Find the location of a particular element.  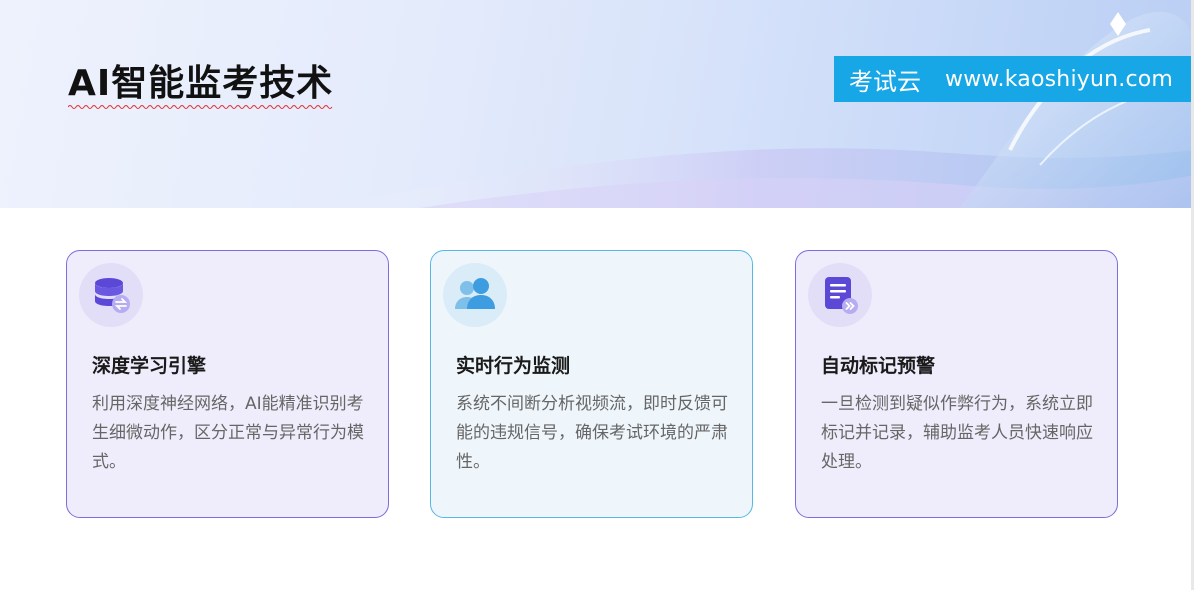

page-title: AI智能监考技术 is located at coordinates (200, 84).